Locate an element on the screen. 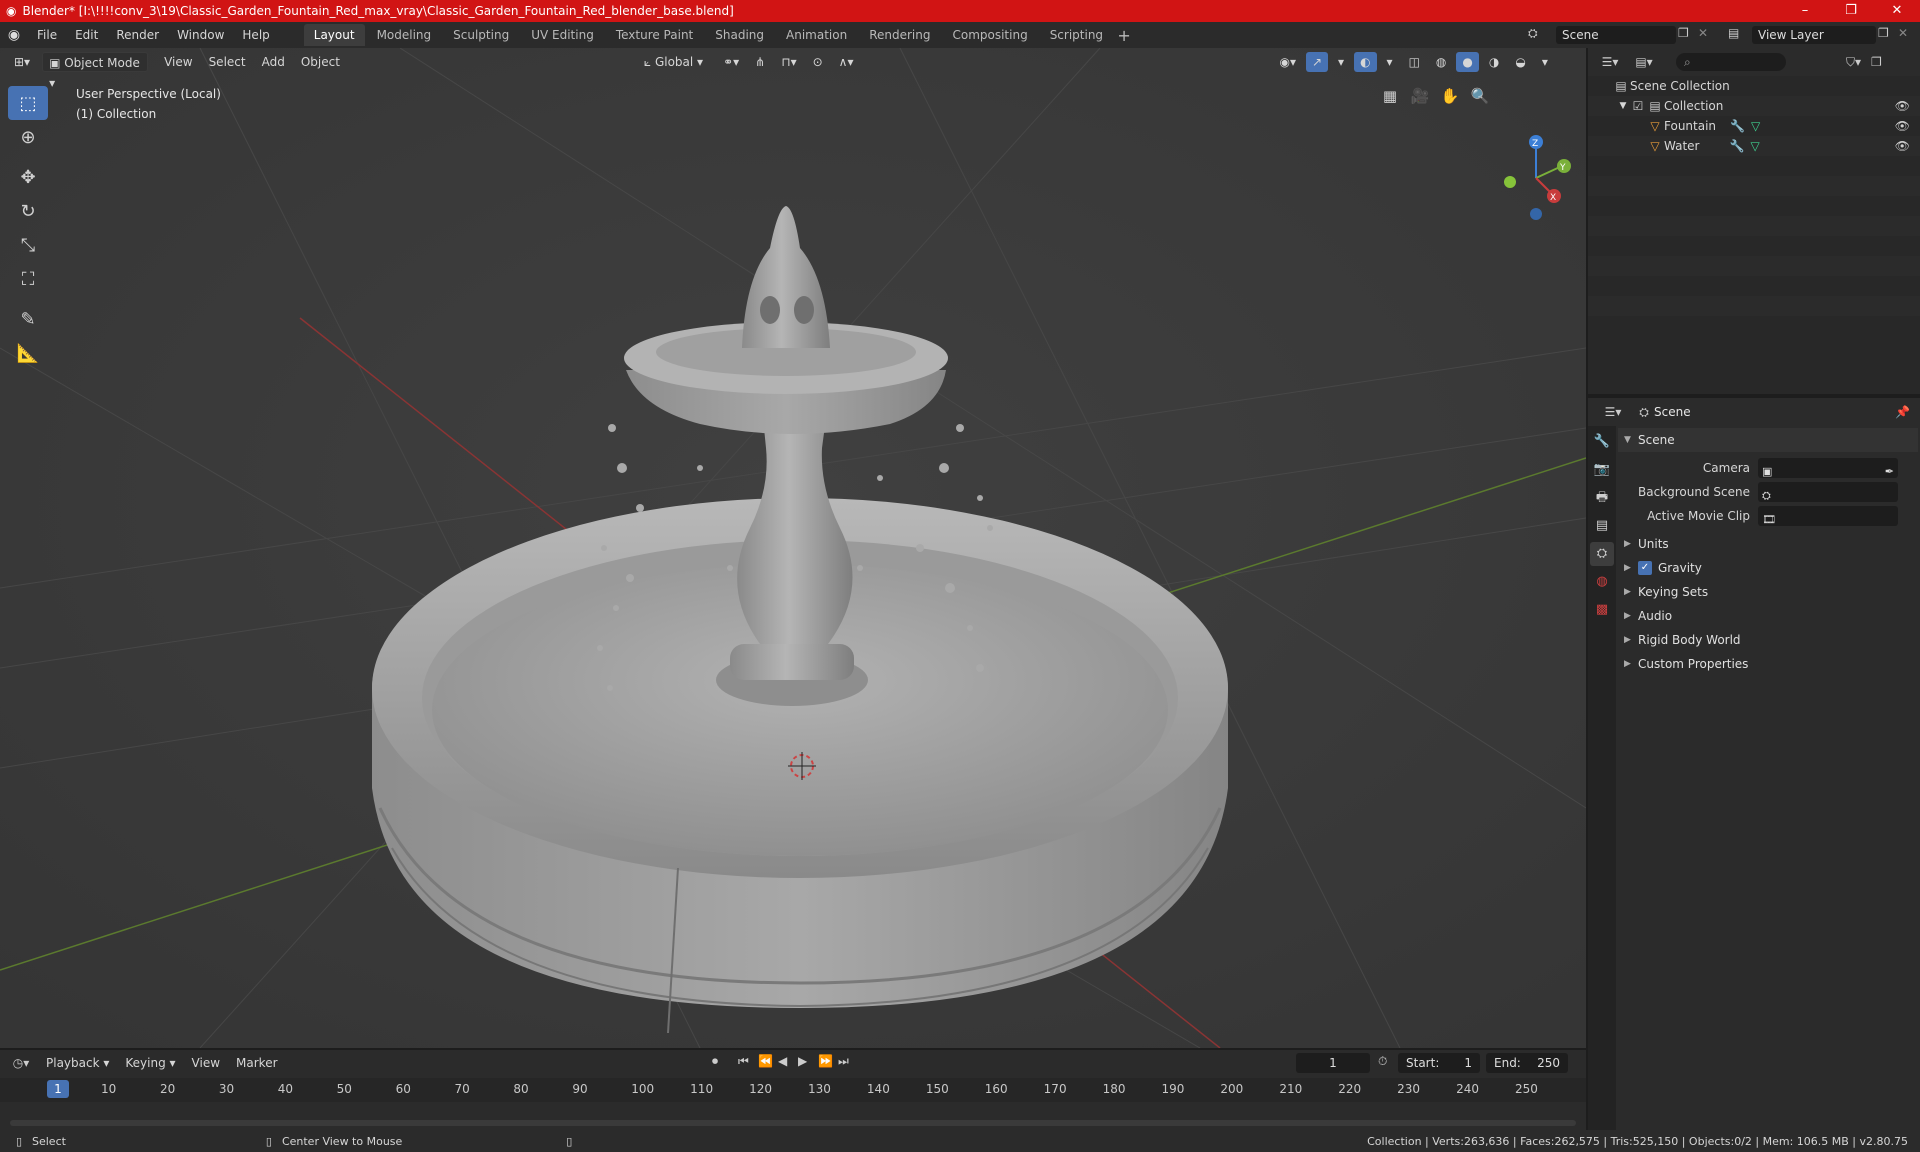 Image resolution: width=1920 pixels, height=1152 pixels. tab-modeling: Modeling is located at coordinates (404, 35).